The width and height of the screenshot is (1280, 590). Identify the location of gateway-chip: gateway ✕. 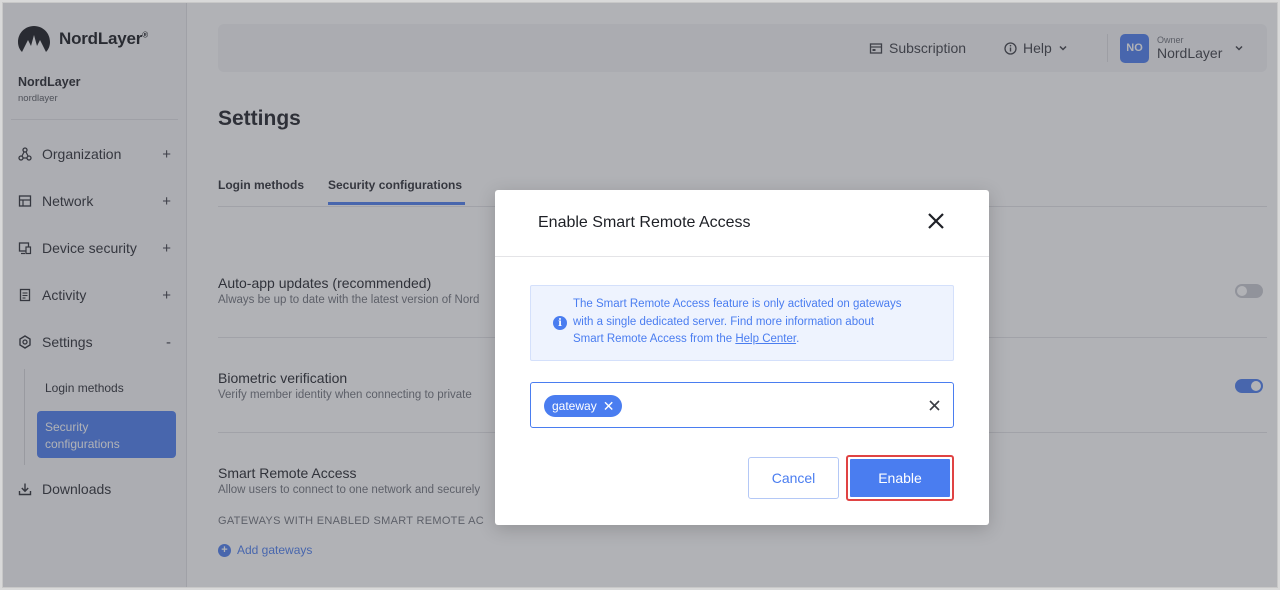
(583, 406).